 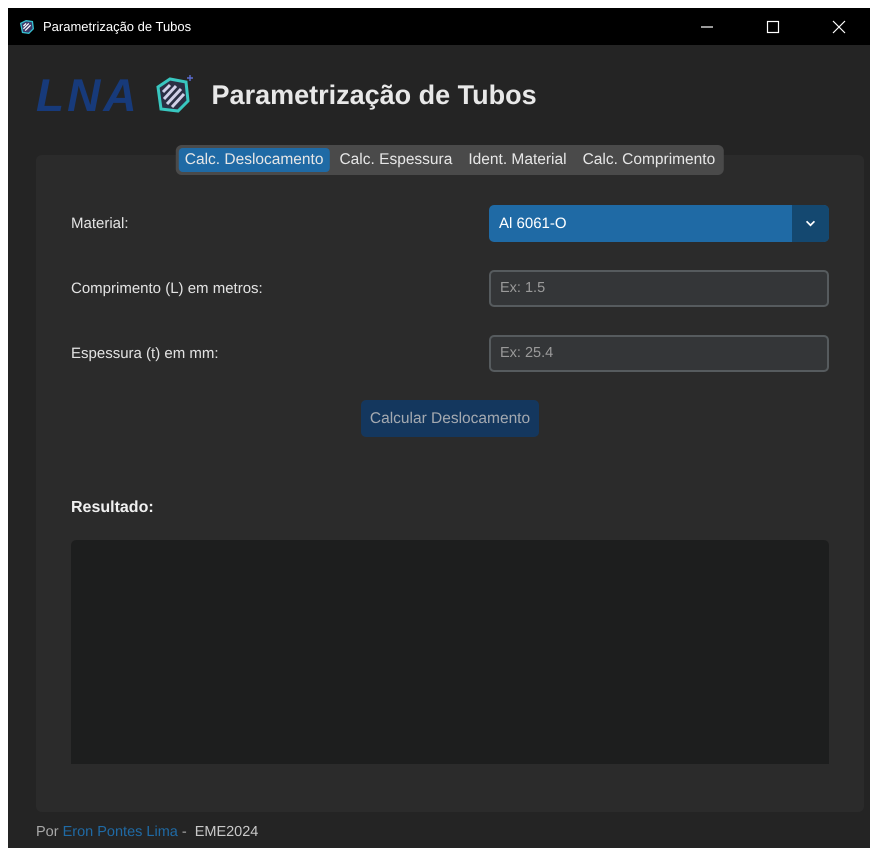 What do you see at coordinates (100, 223) in the screenshot?
I see `field-label: Material:` at bounding box center [100, 223].